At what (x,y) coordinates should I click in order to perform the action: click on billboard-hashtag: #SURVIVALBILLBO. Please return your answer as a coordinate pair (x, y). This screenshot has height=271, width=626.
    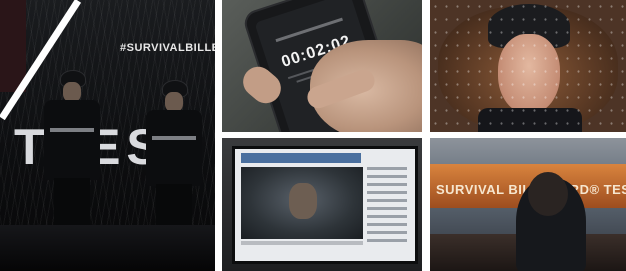
    Looking at the image, I should click on (167, 48).